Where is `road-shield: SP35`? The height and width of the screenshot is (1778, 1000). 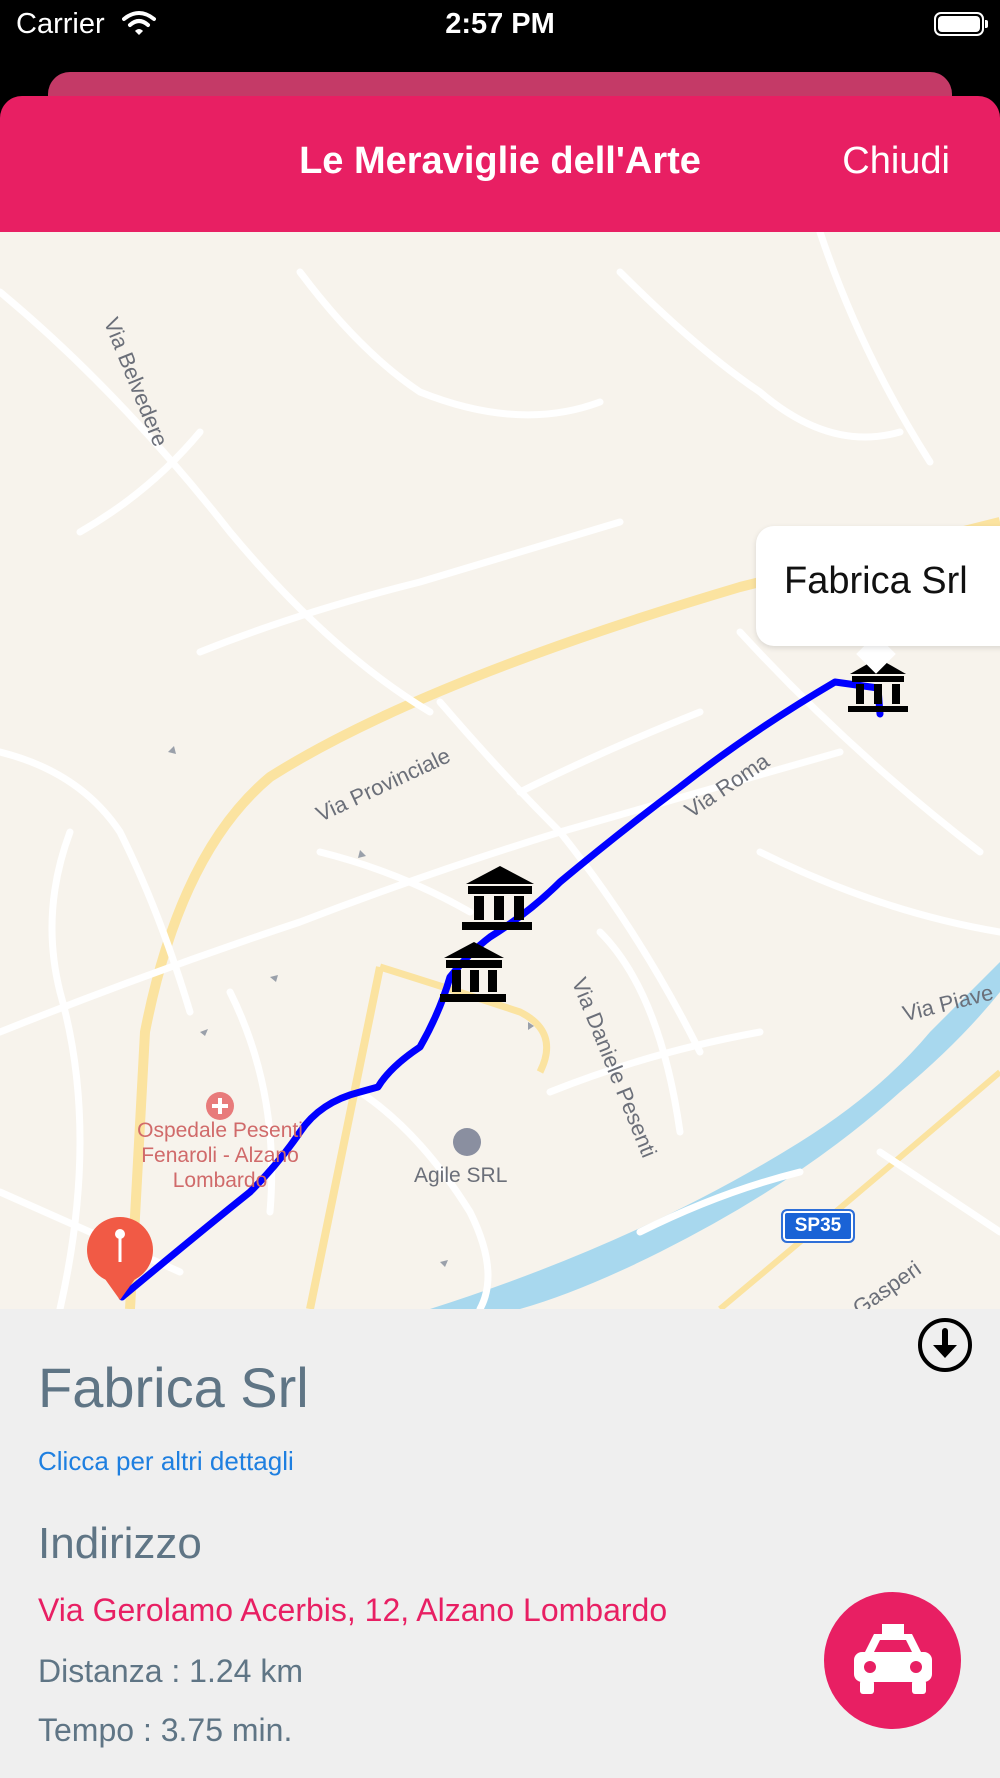 road-shield: SP35 is located at coordinates (818, 1226).